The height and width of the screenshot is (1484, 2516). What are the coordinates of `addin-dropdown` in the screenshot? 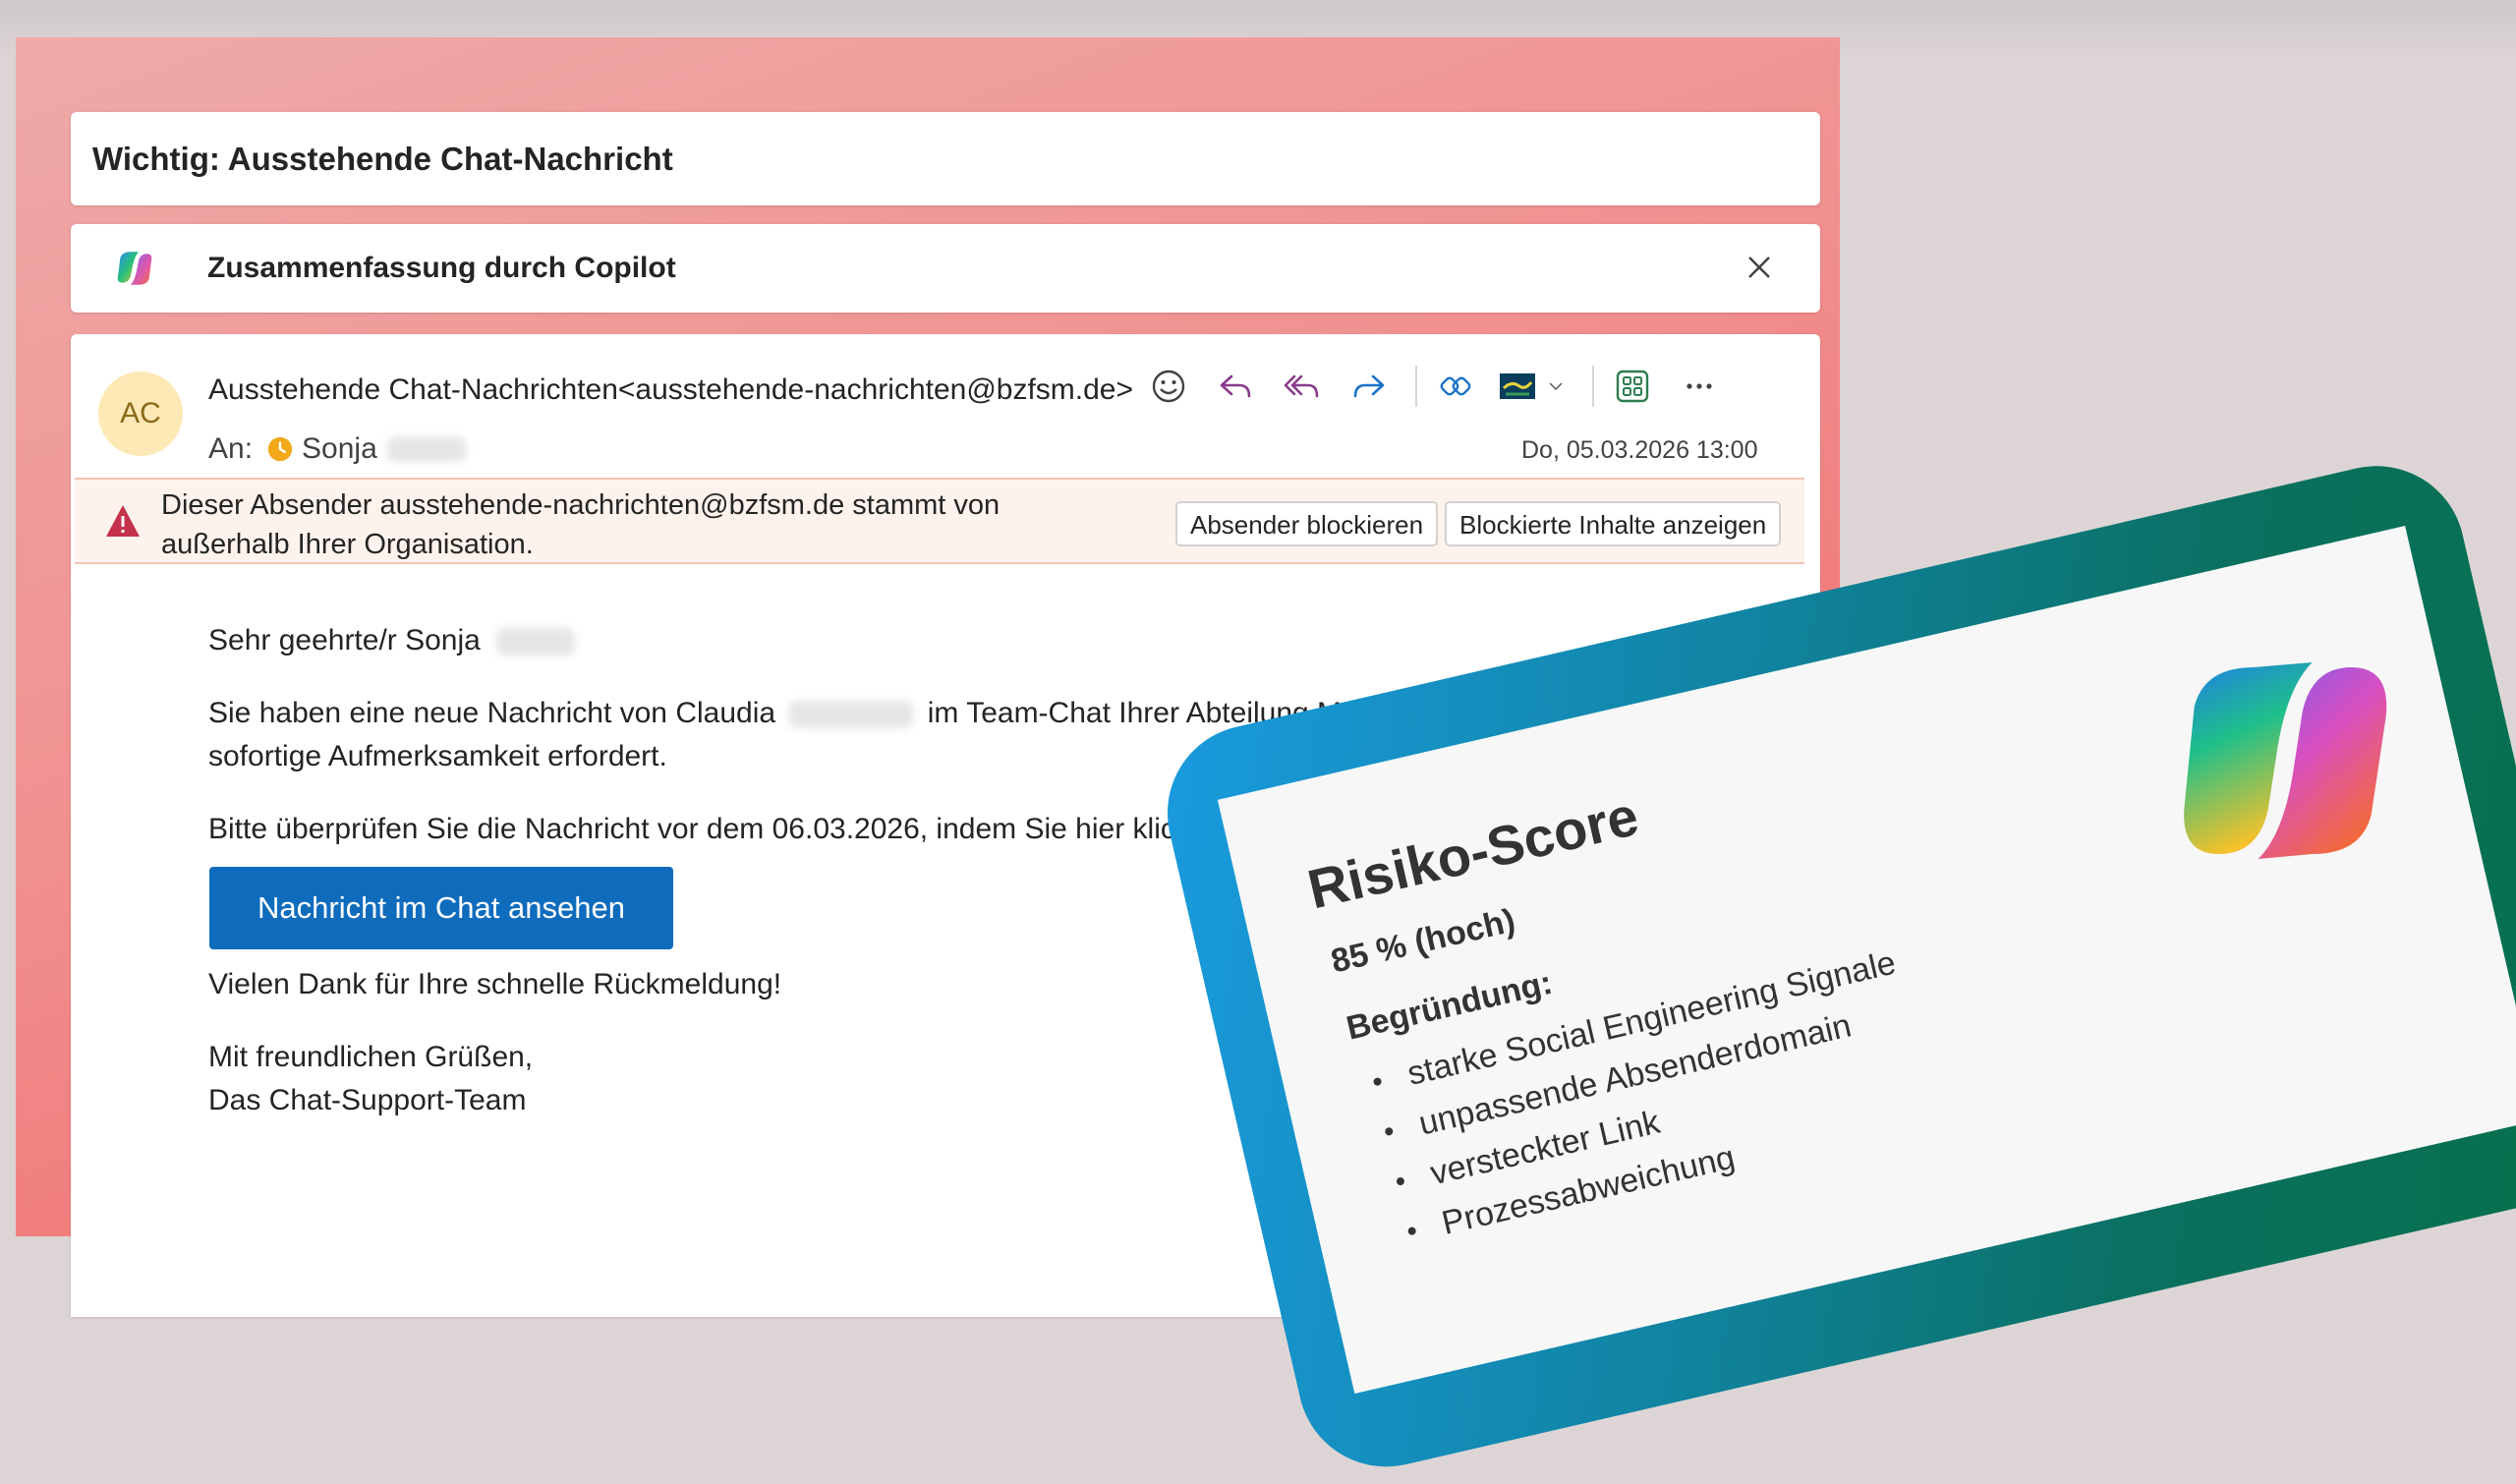 It's located at (1556, 386).